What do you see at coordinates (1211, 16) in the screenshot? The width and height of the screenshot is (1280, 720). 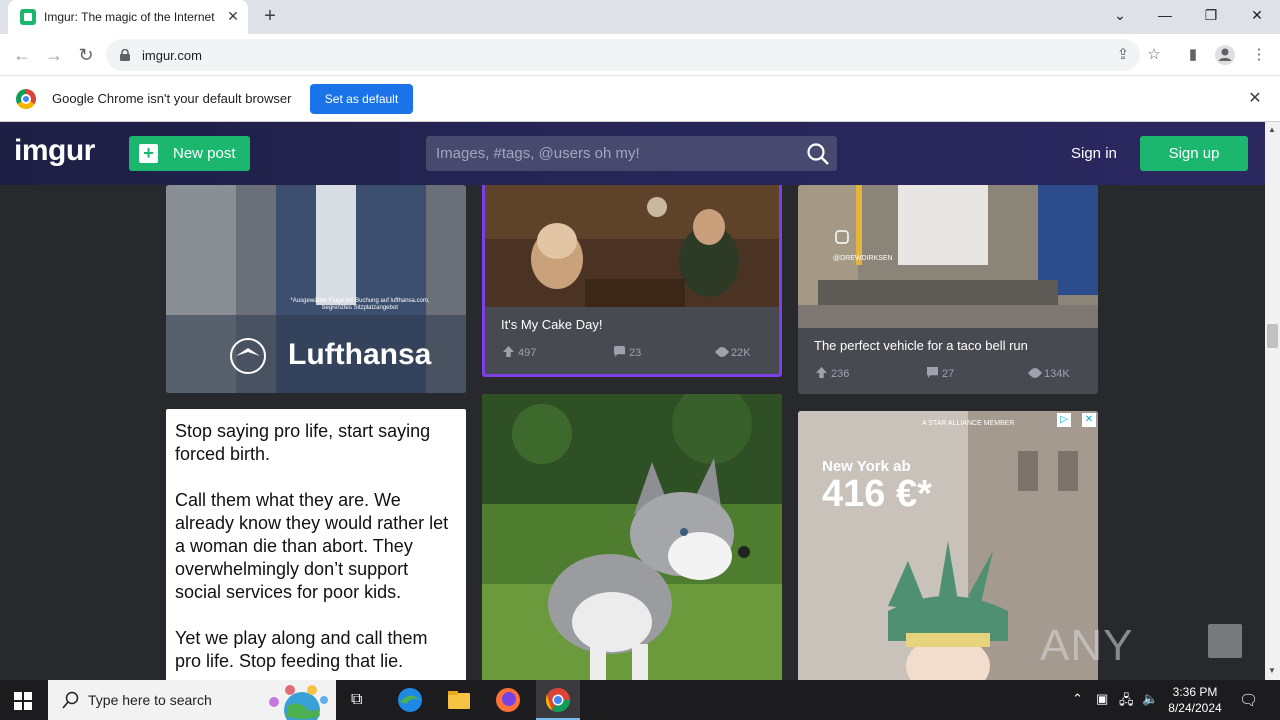 I see `restore-icon: ❐` at bounding box center [1211, 16].